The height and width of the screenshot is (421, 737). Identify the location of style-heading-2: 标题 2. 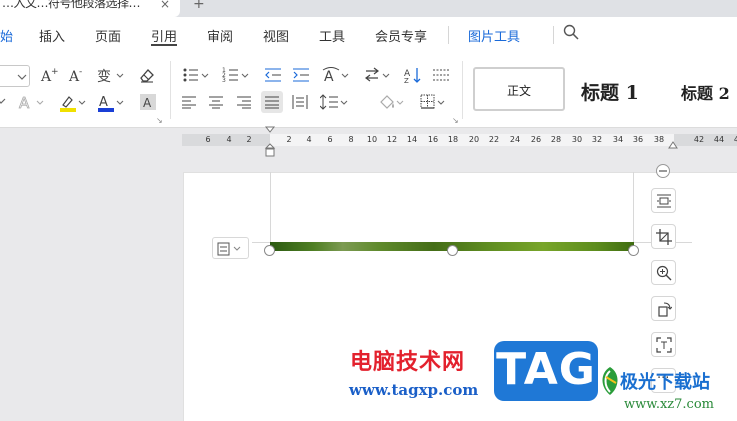
(705, 92).